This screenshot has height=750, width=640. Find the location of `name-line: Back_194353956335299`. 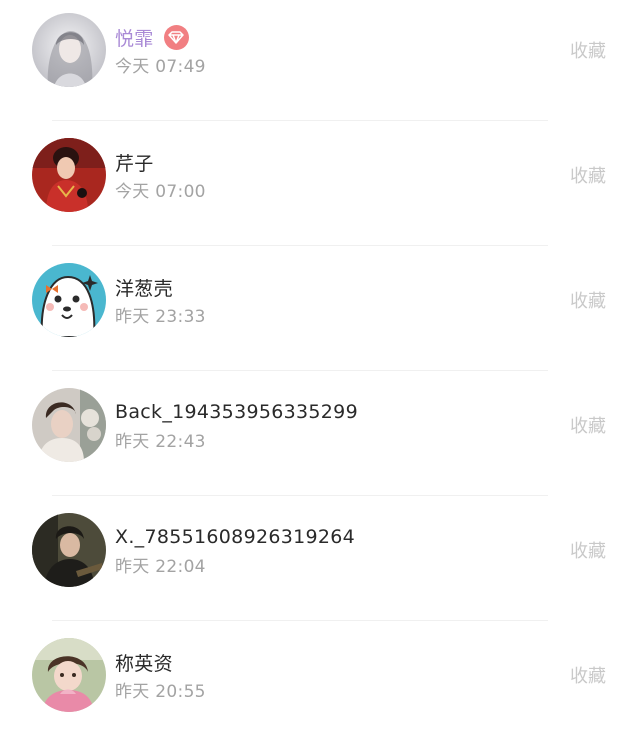

name-line: Back_194353956335299 is located at coordinates (236, 412).